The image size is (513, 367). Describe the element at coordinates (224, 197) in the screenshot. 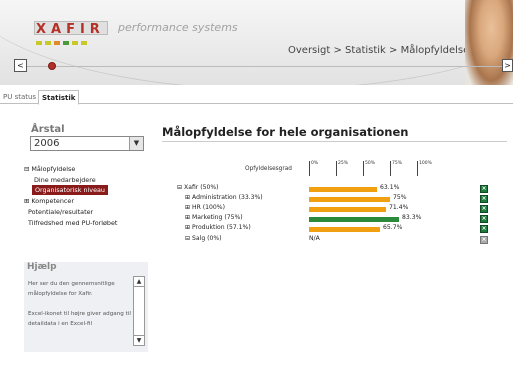

I see `chart-row-label: ⊞ Administration (33.3%)` at that location.